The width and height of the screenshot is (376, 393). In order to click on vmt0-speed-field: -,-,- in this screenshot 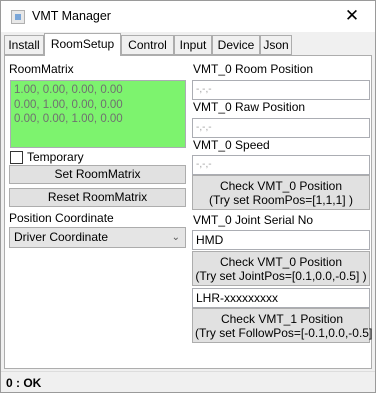, I will do `click(281, 165)`.